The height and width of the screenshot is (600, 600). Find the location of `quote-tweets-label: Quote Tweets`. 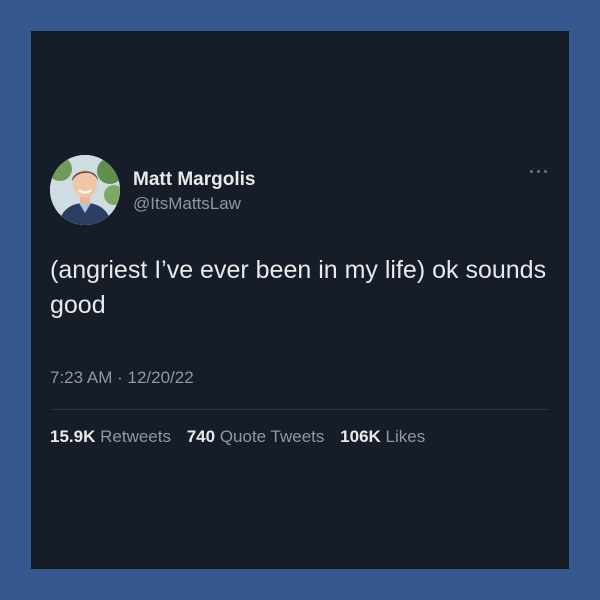

quote-tweets-label: Quote Tweets is located at coordinates (272, 436).